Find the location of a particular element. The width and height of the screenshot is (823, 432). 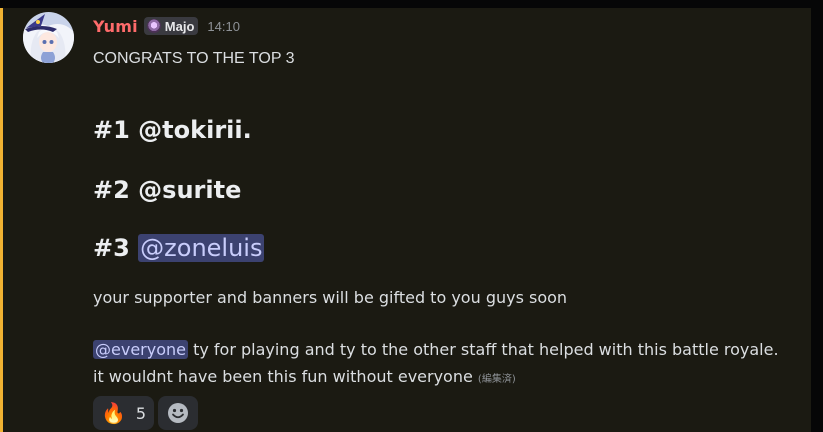

reaction-count: 5 is located at coordinates (141, 413).